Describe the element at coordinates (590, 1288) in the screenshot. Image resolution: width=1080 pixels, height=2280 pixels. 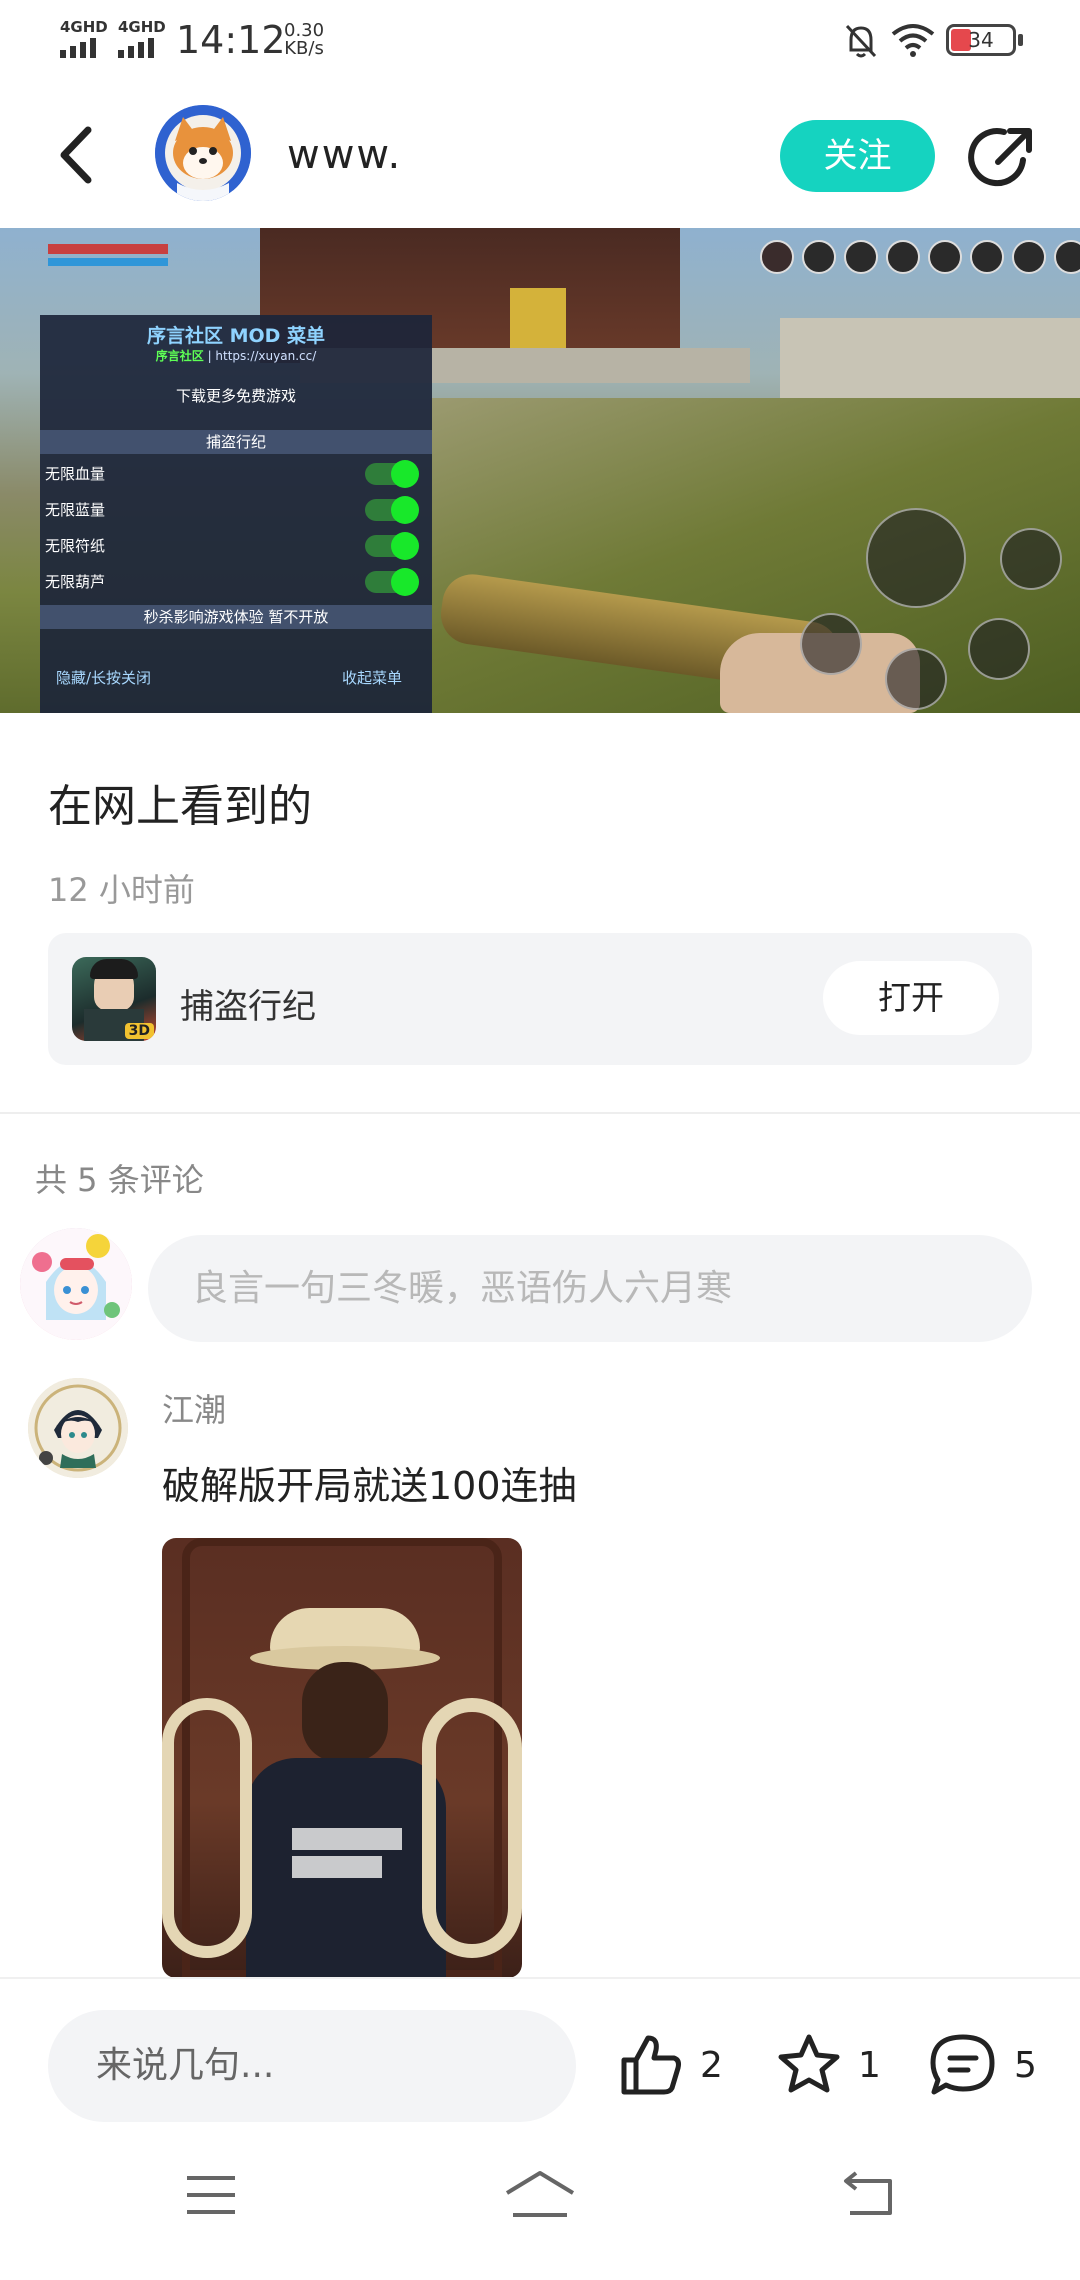
I see `comment-input: 良言一句三冬暖，恶语伤人六月寒` at that location.